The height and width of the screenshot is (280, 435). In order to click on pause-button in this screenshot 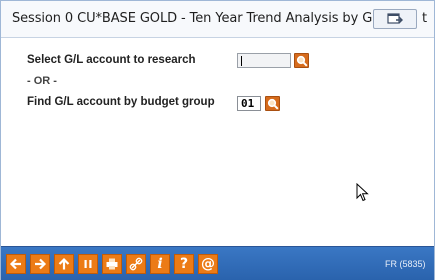, I will do `click(88, 264)`.